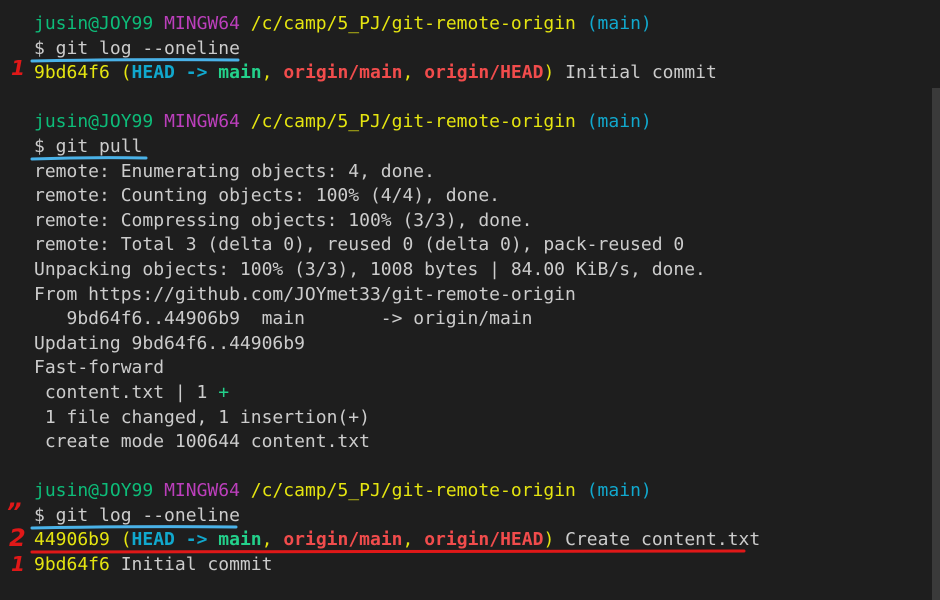  I want to click on diffstat-file: content.txt | 1, so click(126, 392).